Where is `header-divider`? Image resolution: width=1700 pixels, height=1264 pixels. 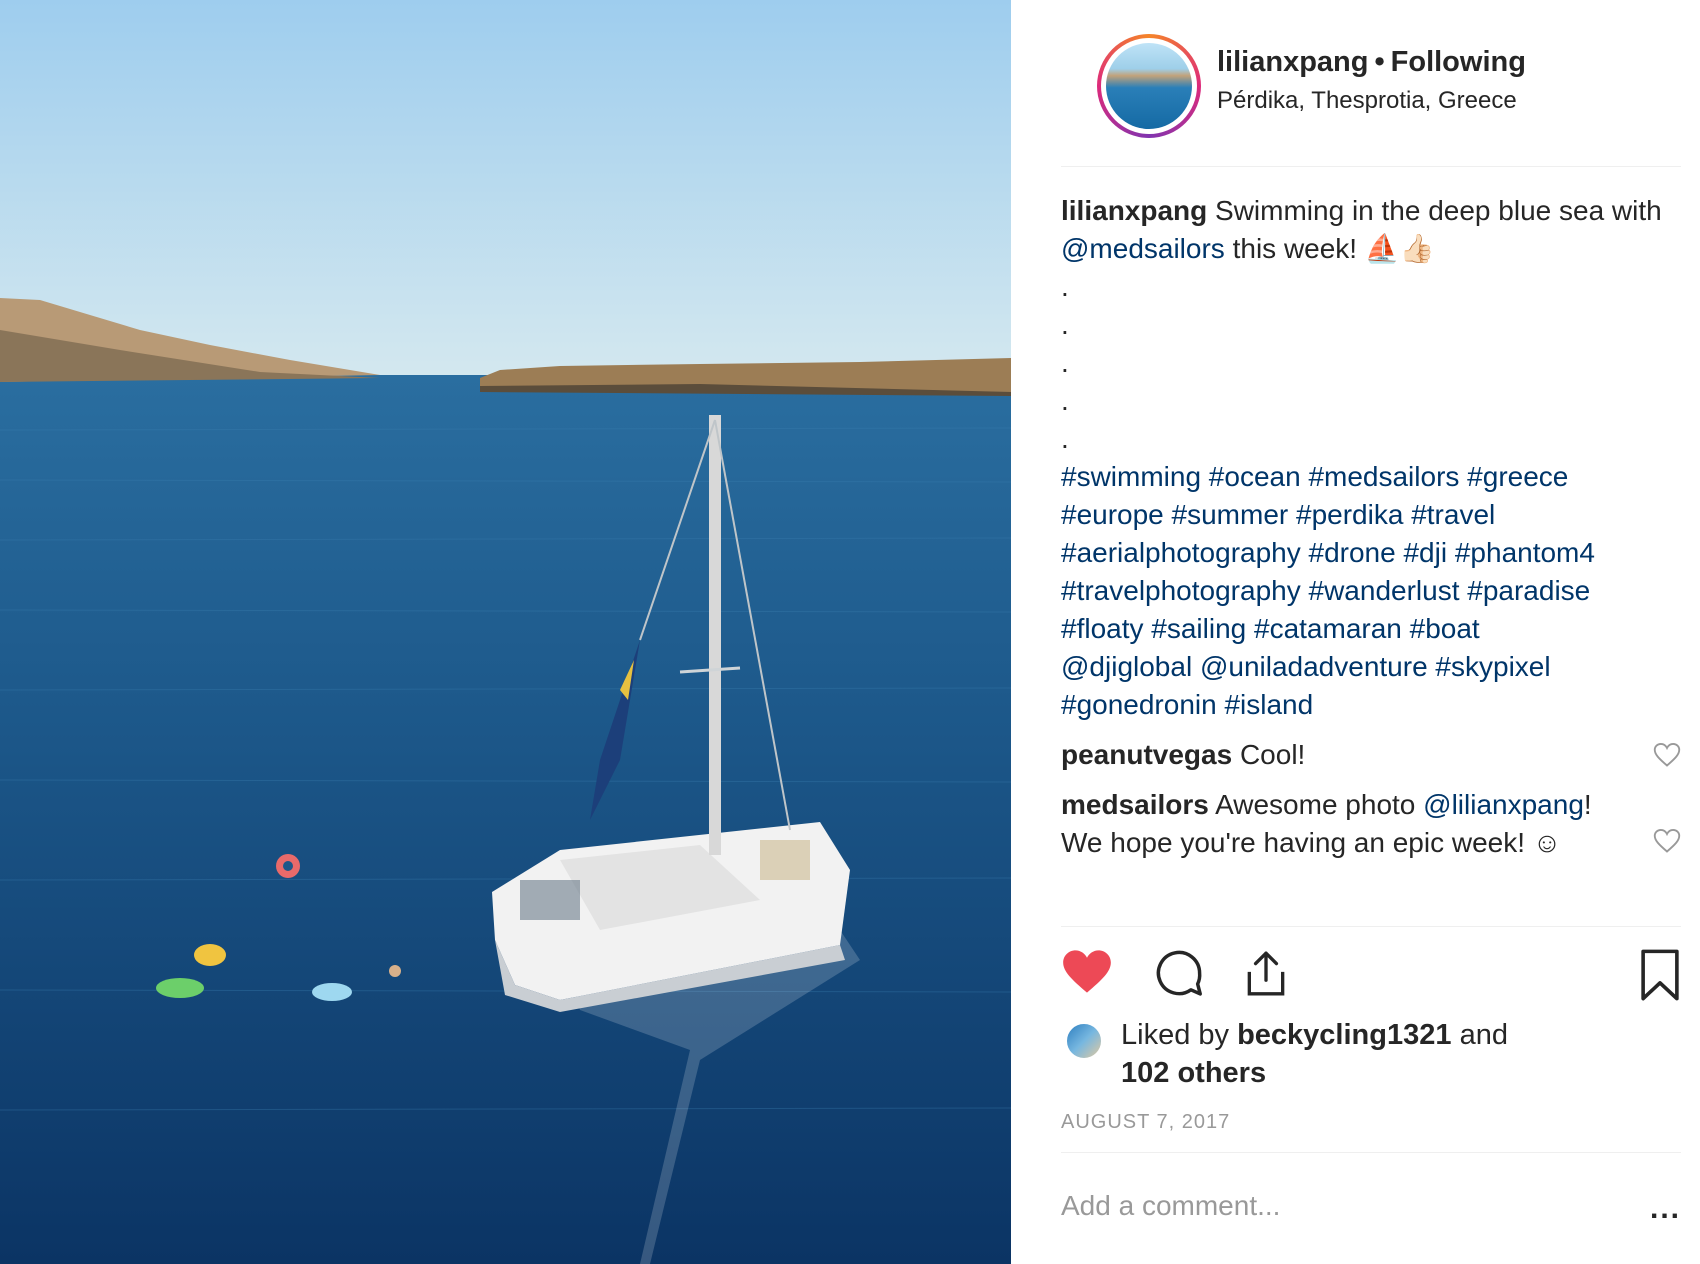
header-divider is located at coordinates (1371, 166).